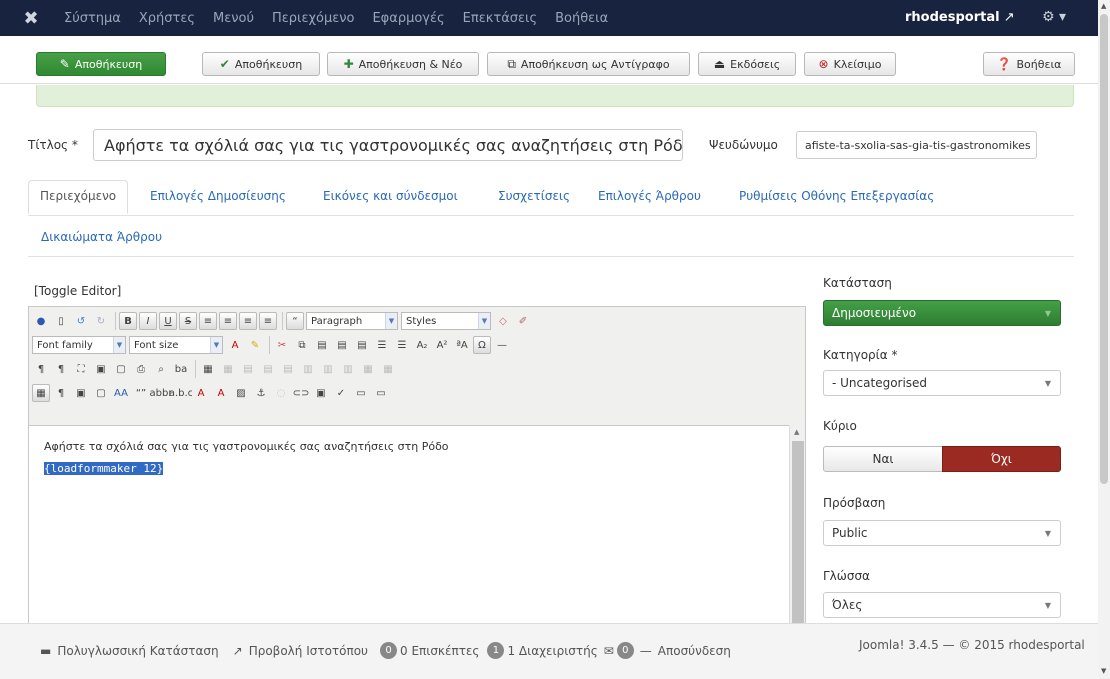 This screenshot has width=1110, height=679. What do you see at coordinates (168, 321) in the screenshot?
I see `underline-icon: U` at bounding box center [168, 321].